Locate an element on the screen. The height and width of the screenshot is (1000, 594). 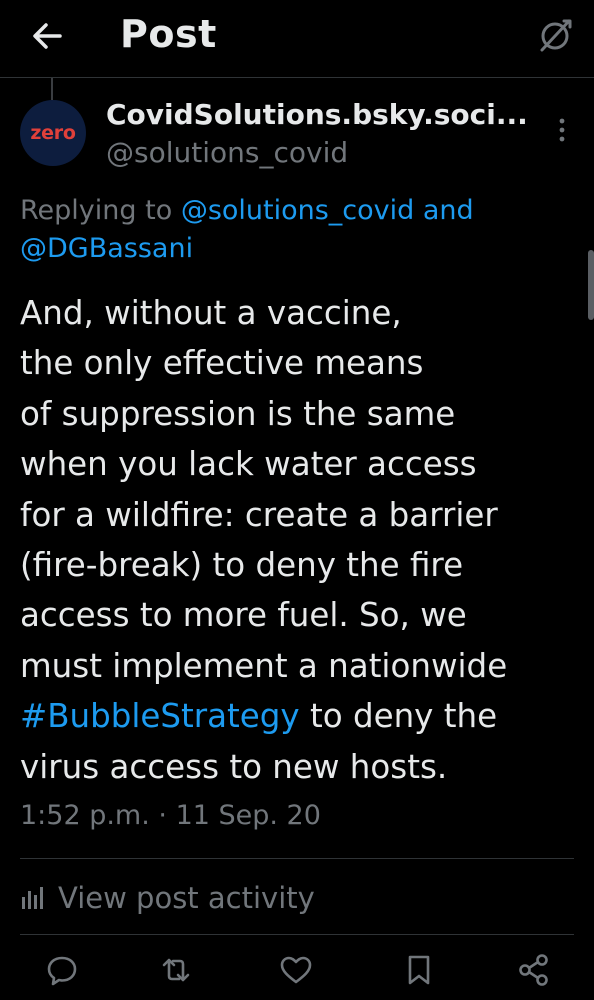
more-vertical-icon is located at coordinates (562, 130).